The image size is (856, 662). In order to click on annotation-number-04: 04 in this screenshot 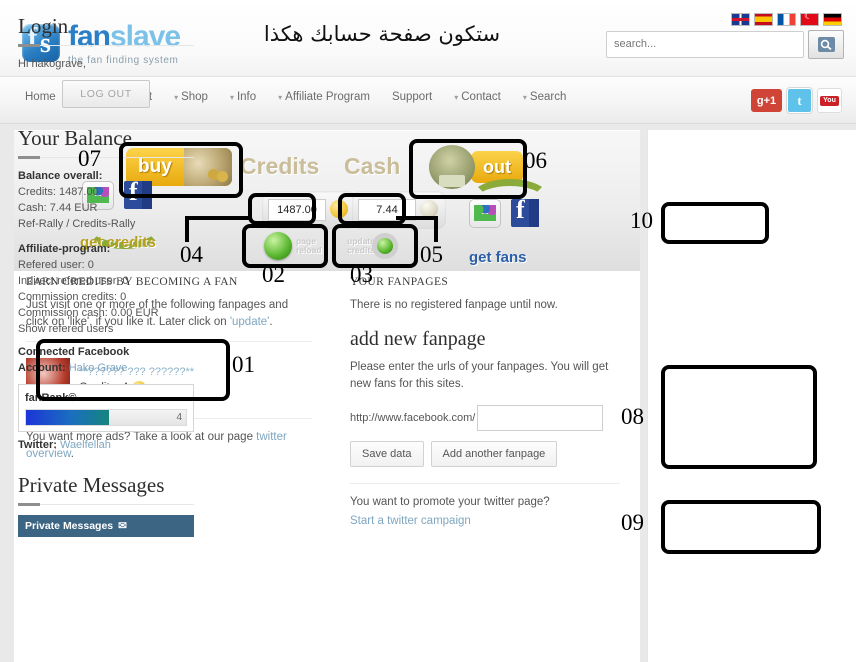, I will do `click(191, 254)`.